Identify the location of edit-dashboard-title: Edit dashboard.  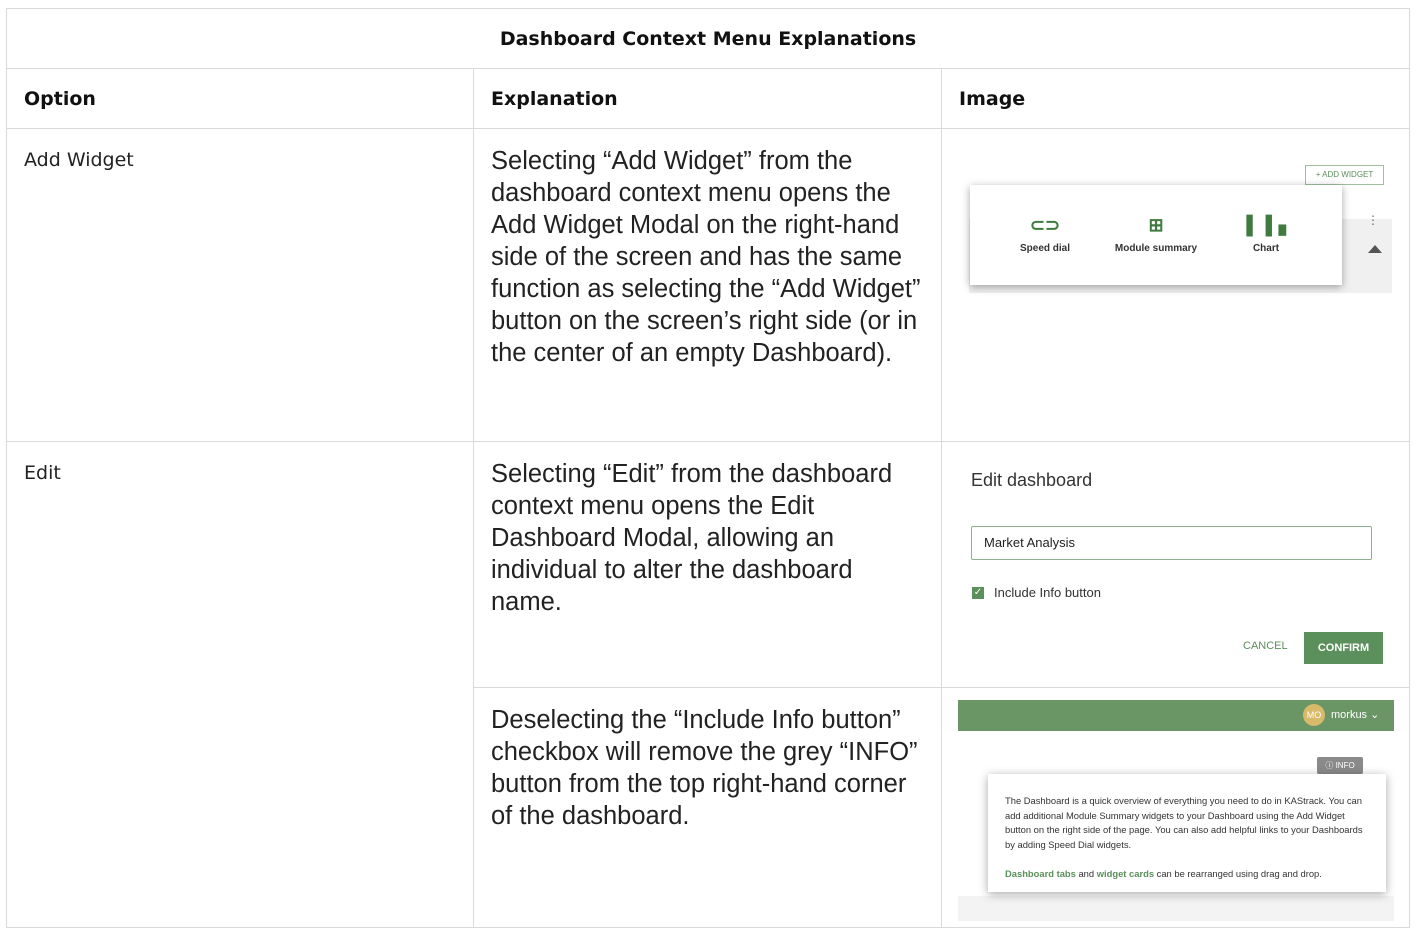
(1032, 480).